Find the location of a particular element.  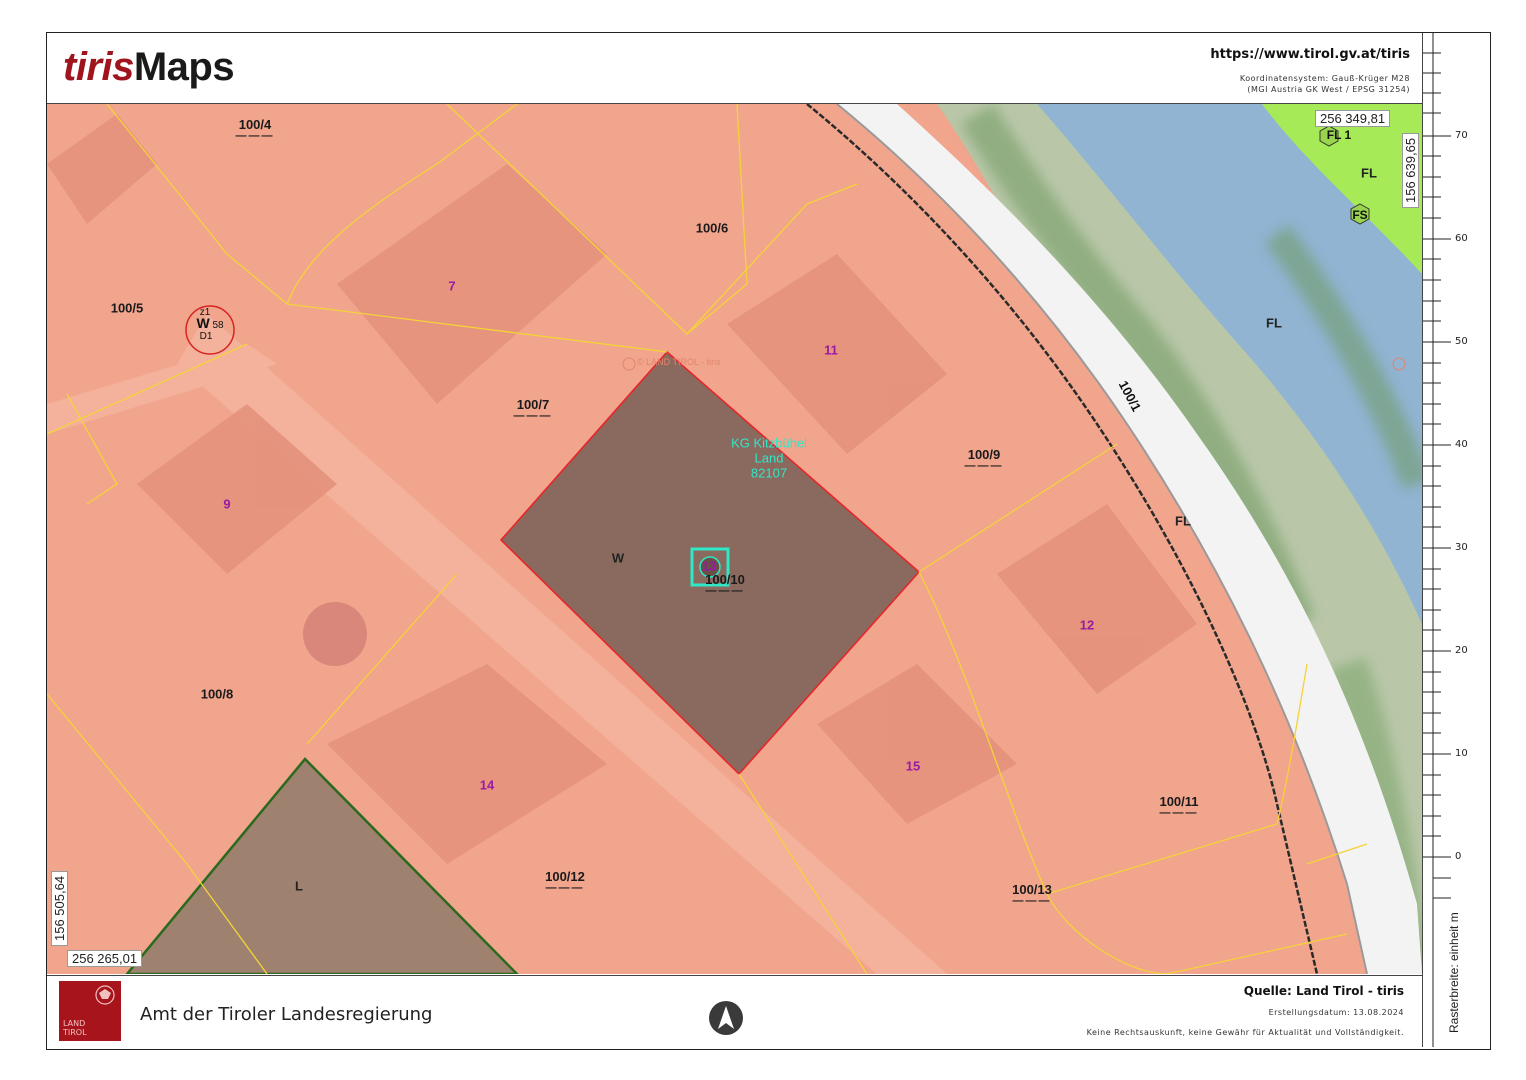

house-number-12: 12 is located at coordinates (1087, 625).